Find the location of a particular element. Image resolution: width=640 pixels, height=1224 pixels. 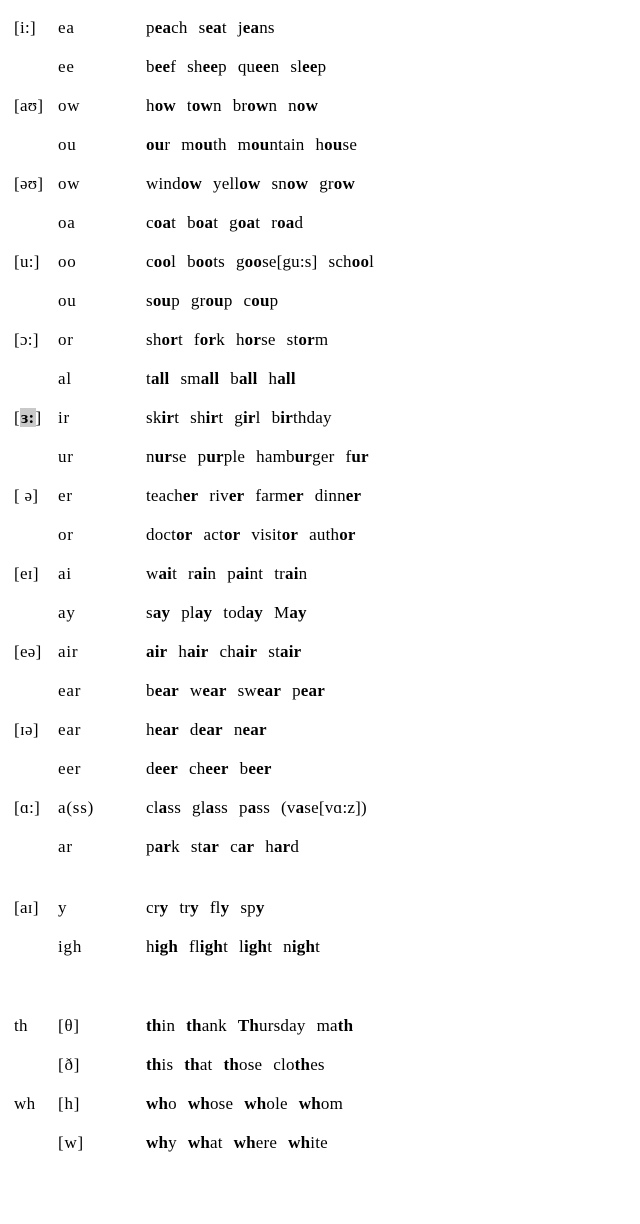

example-word: shirt is located at coordinates (207, 417).